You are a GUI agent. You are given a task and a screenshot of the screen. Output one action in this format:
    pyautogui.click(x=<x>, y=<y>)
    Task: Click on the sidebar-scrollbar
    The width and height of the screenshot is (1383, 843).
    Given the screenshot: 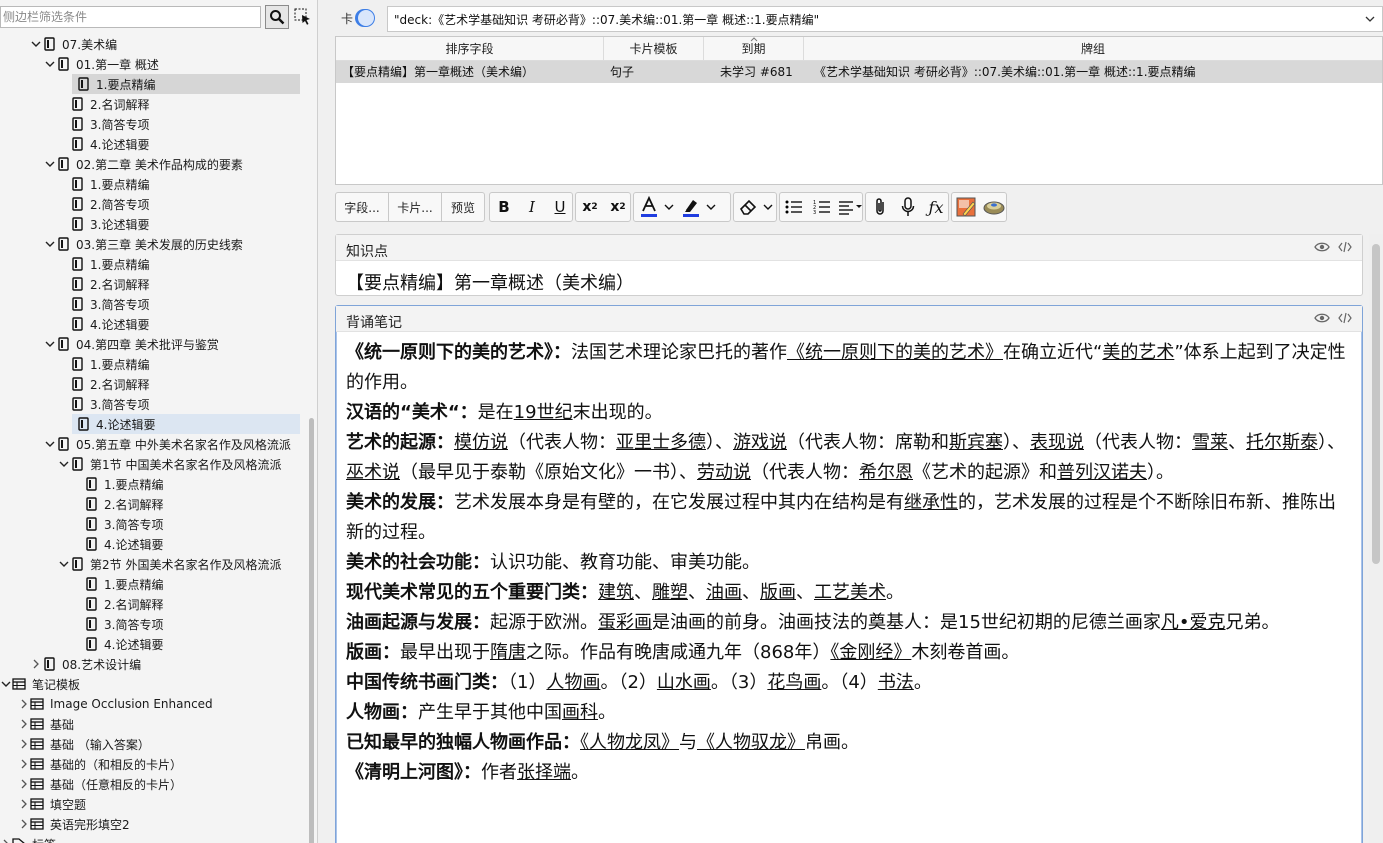 What is the action you would take?
    pyautogui.click(x=311, y=438)
    